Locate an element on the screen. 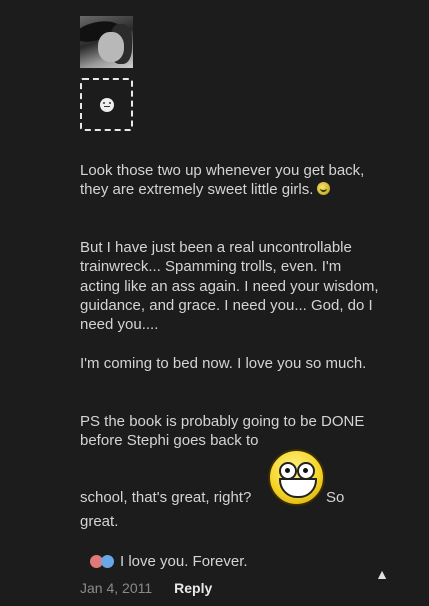  hearts-icon is located at coordinates (102, 562).